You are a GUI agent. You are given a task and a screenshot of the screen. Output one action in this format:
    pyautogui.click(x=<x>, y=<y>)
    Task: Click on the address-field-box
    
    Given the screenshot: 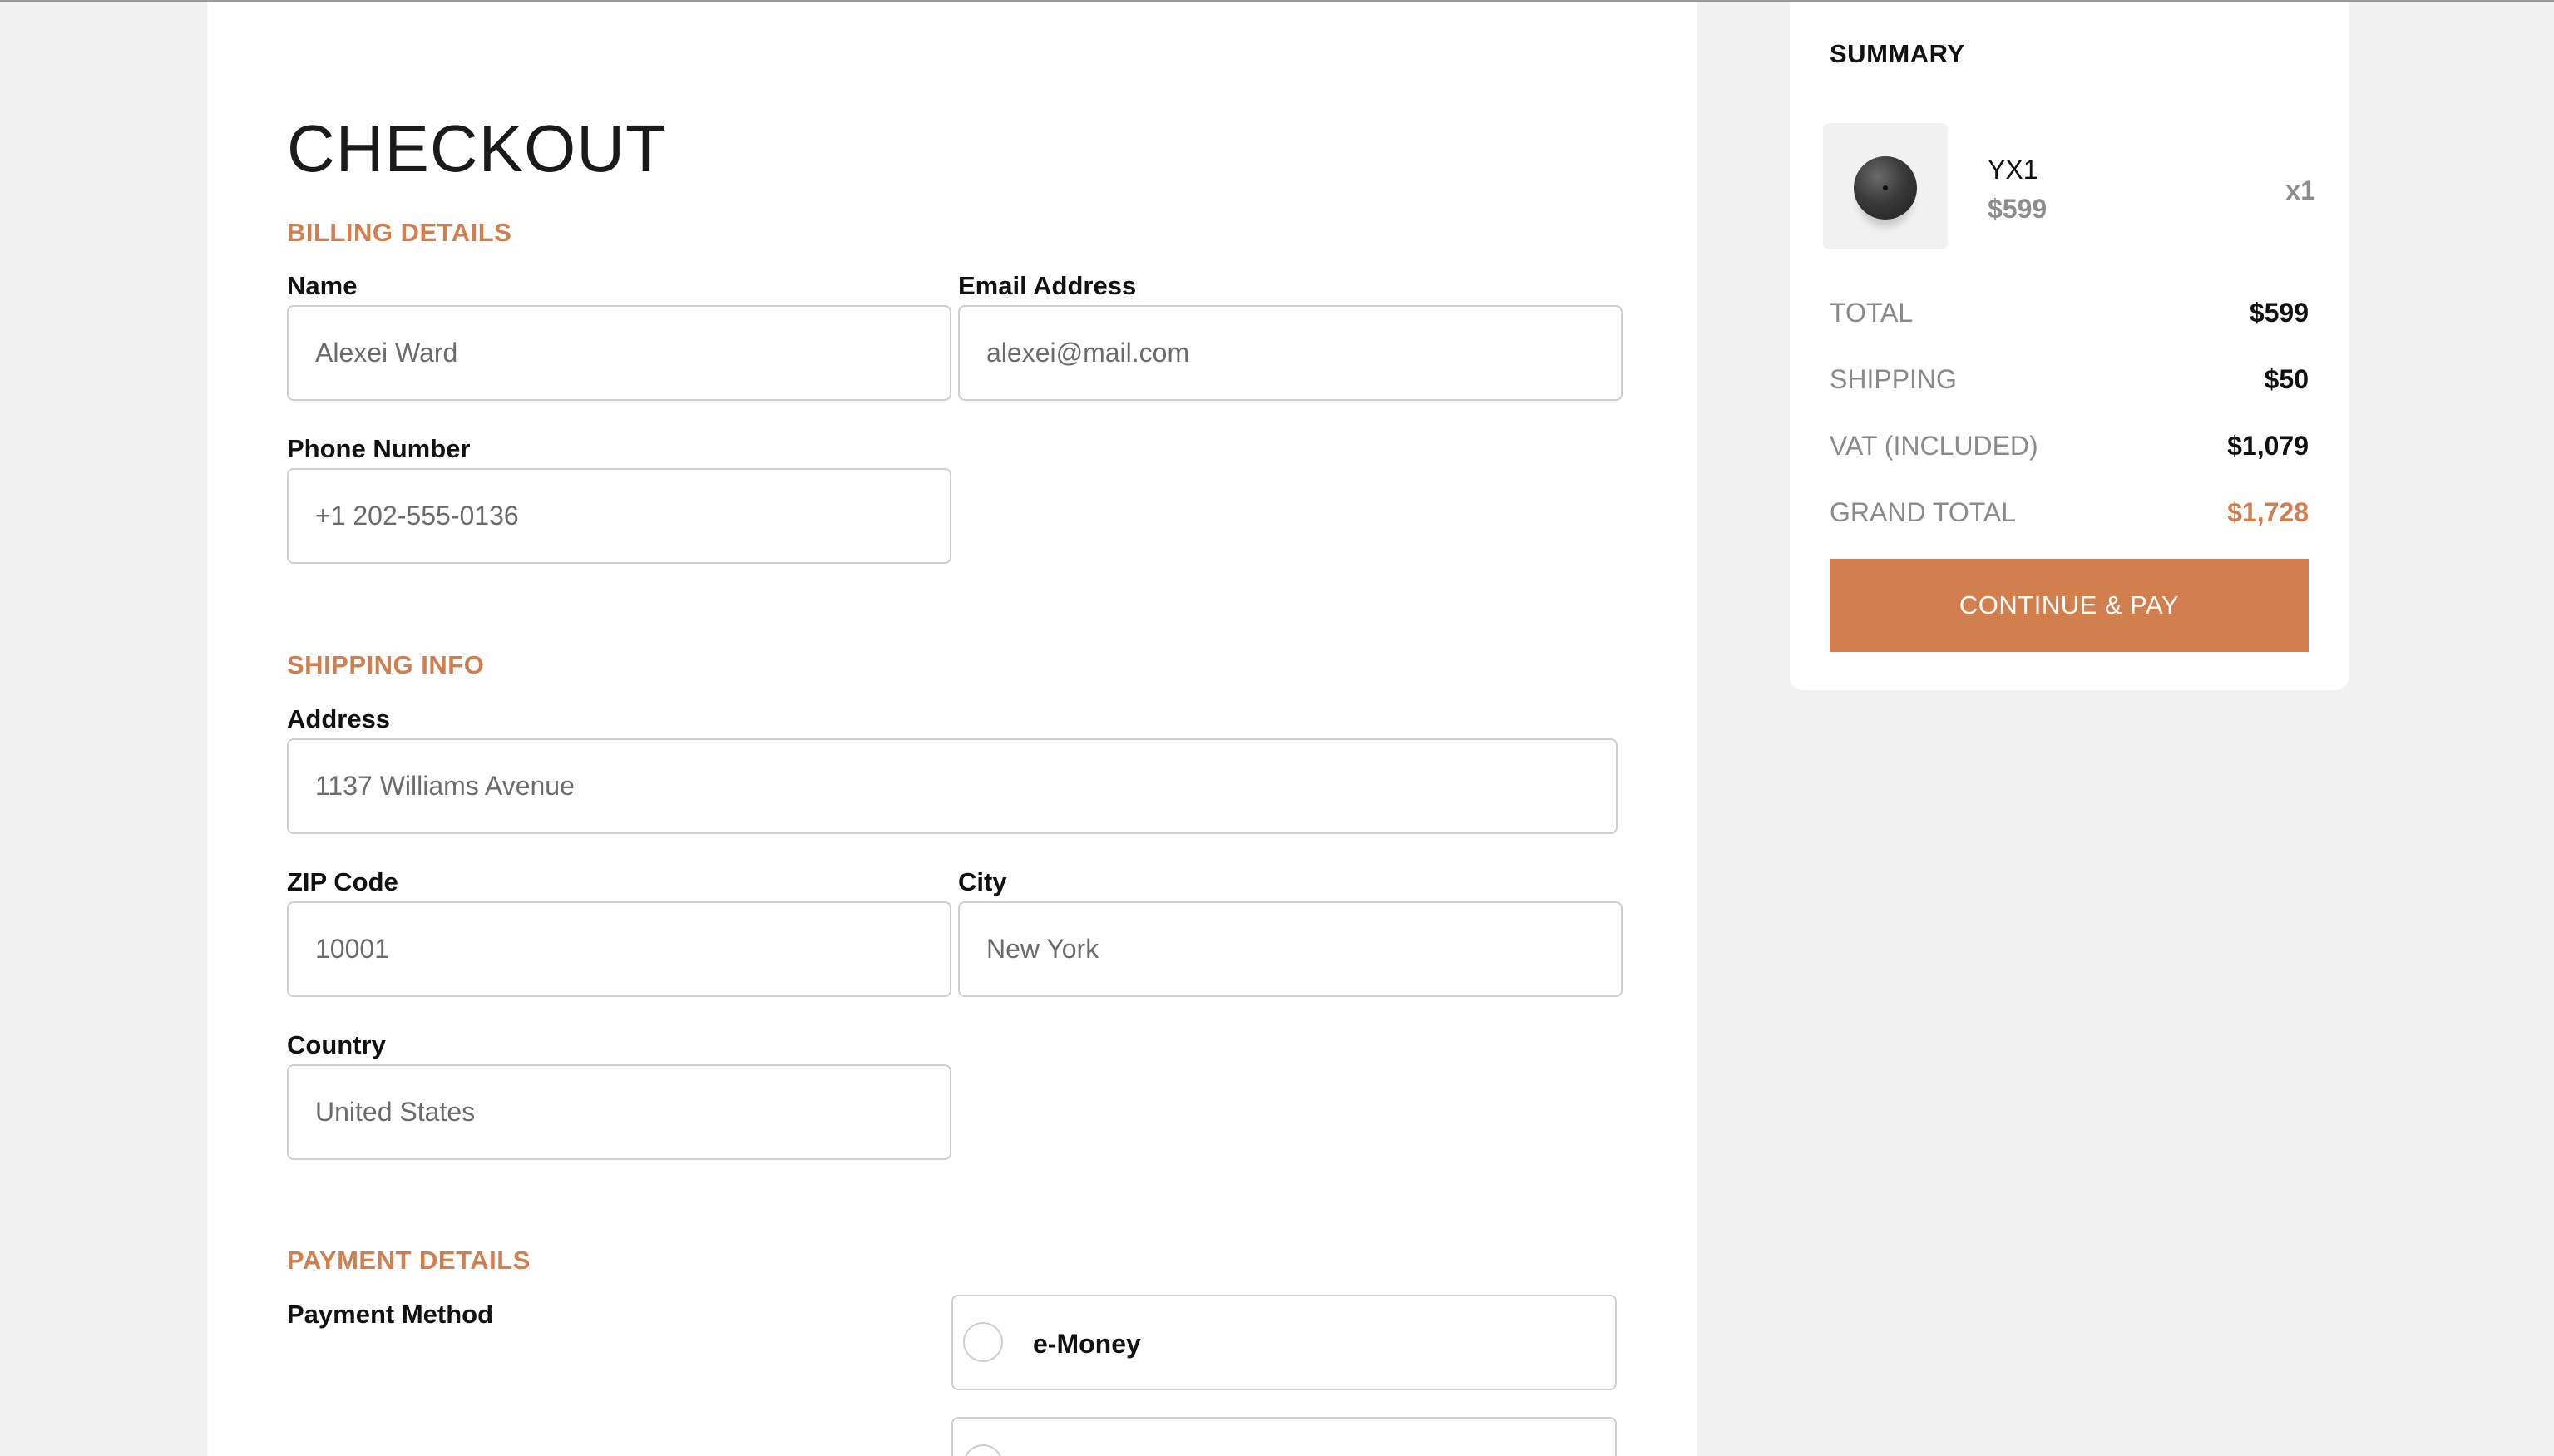 What is the action you would take?
    pyautogui.click(x=953, y=786)
    